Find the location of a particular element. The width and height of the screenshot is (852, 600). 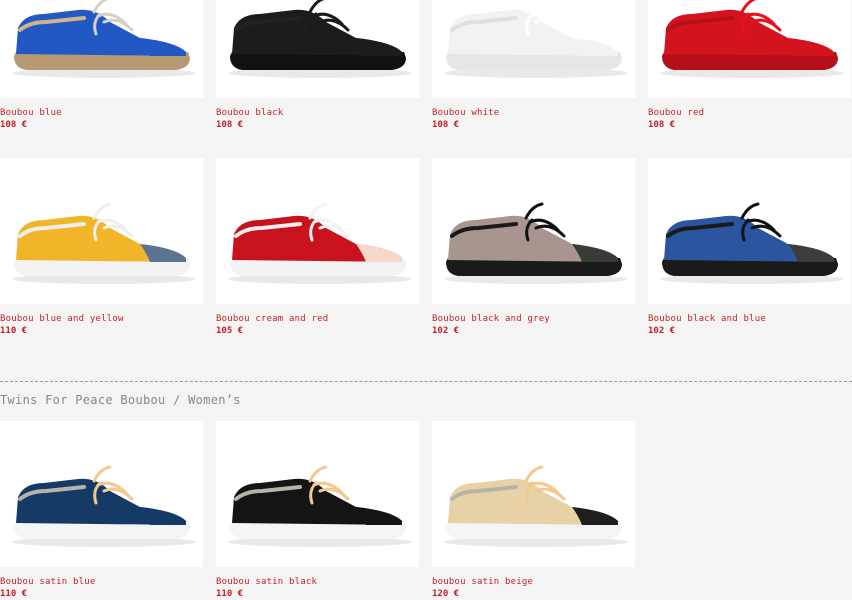

product-name: Boubou white is located at coordinates (465, 113).